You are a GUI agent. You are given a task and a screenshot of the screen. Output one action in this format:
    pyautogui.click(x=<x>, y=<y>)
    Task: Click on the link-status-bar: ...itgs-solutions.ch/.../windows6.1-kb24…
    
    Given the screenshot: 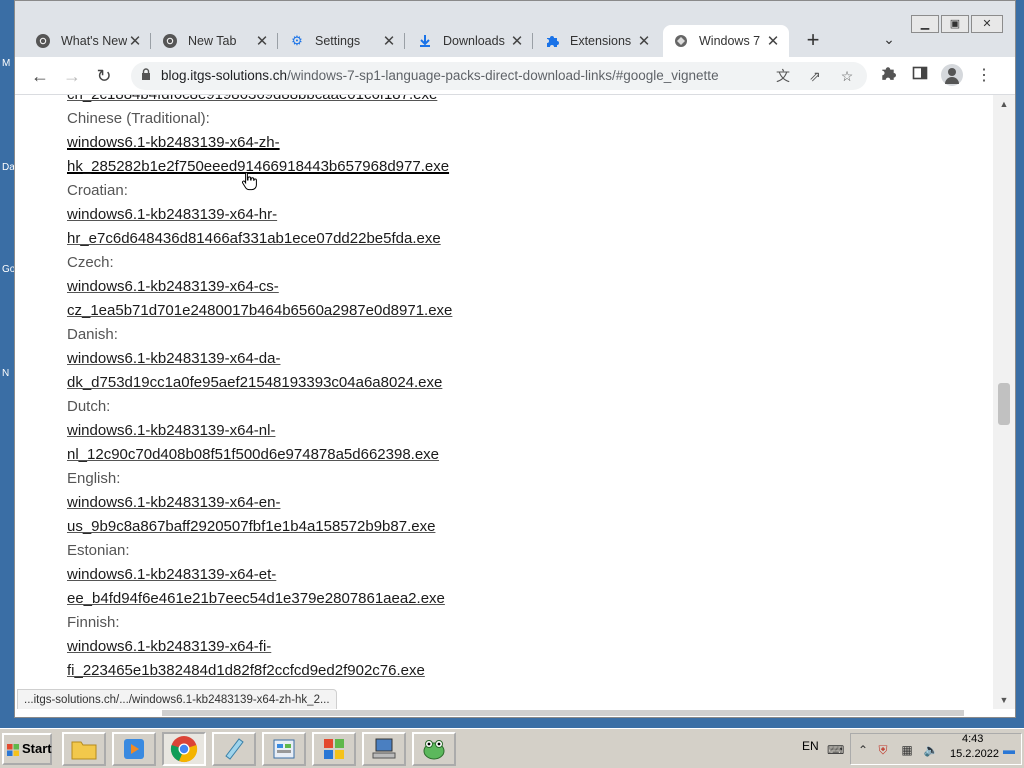 What is the action you would take?
    pyautogui.click(x=177, y=699)
    